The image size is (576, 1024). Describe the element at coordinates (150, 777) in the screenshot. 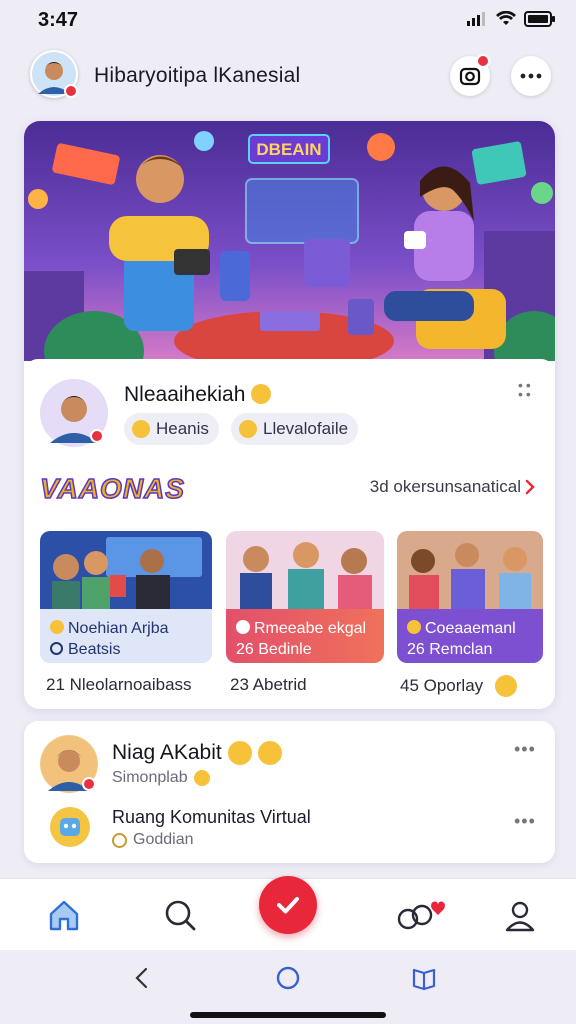

I see `post-subtitle-text: Simonplab` at that location.